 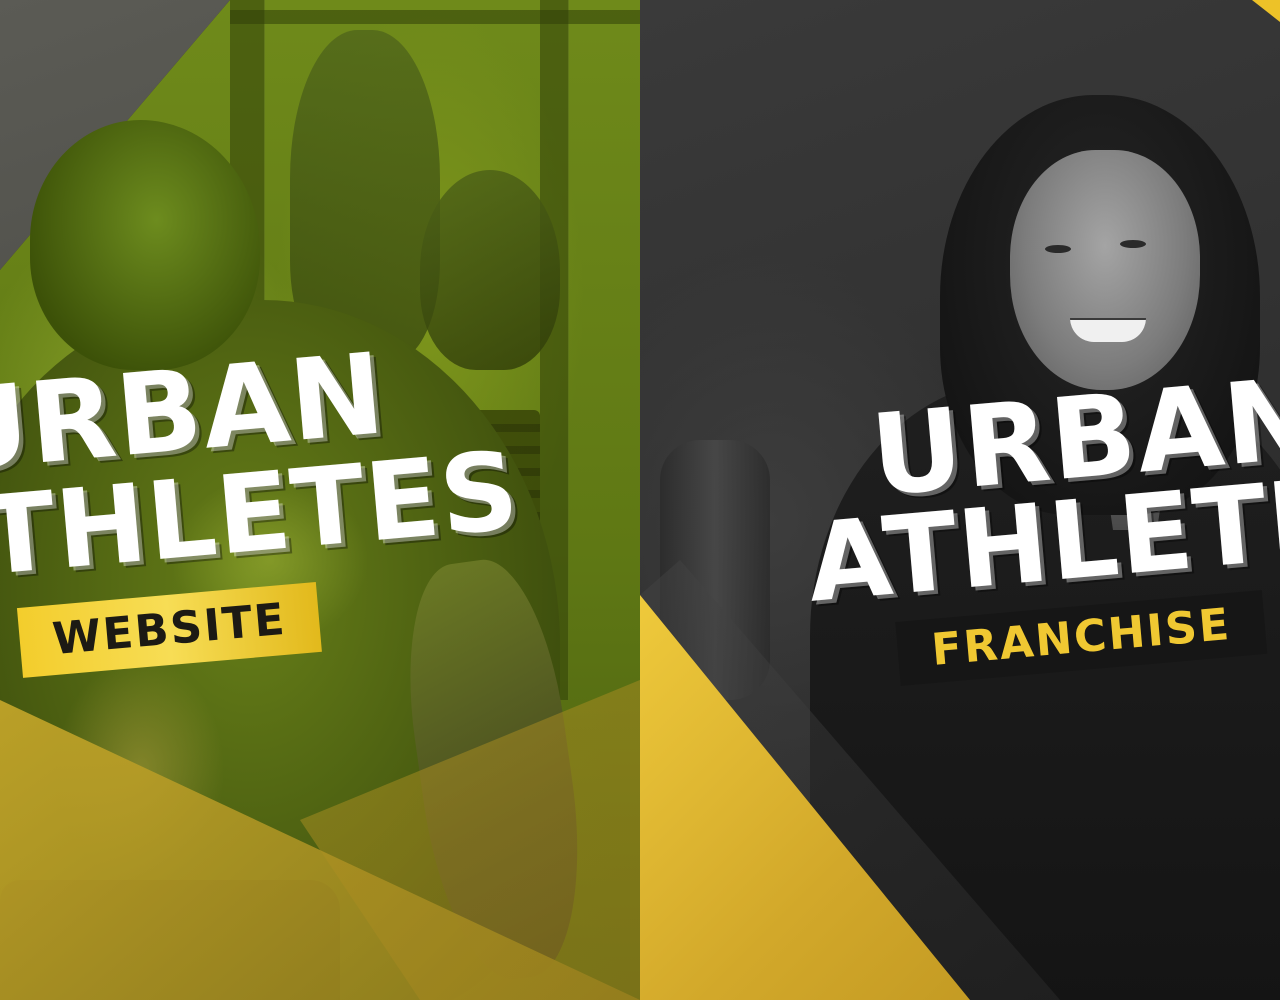 What do you see at coordinates (1105, 270) in the screenshot?
I see `woman-portrait-face` at bounding box center [1105, 270].